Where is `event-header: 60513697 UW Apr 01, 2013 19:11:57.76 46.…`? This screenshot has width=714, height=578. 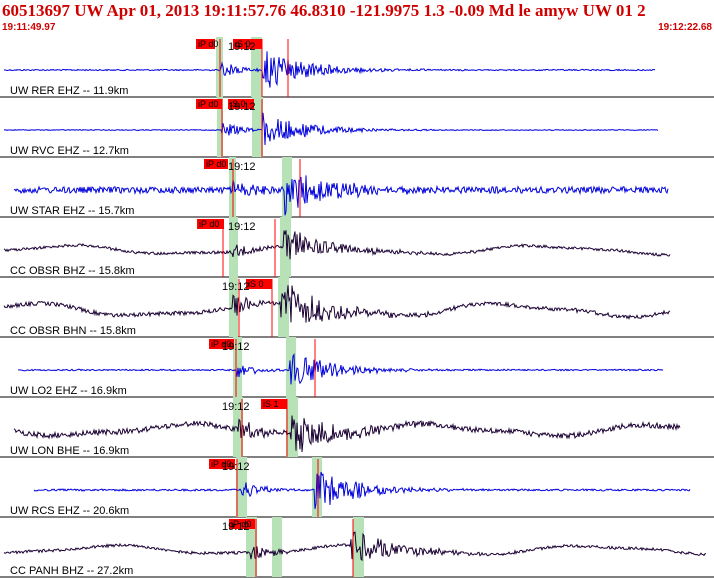 event-header: 60513697 UW Apr 01, 2013 19:11:57.76 46.… is located at coordinates (357, 18).